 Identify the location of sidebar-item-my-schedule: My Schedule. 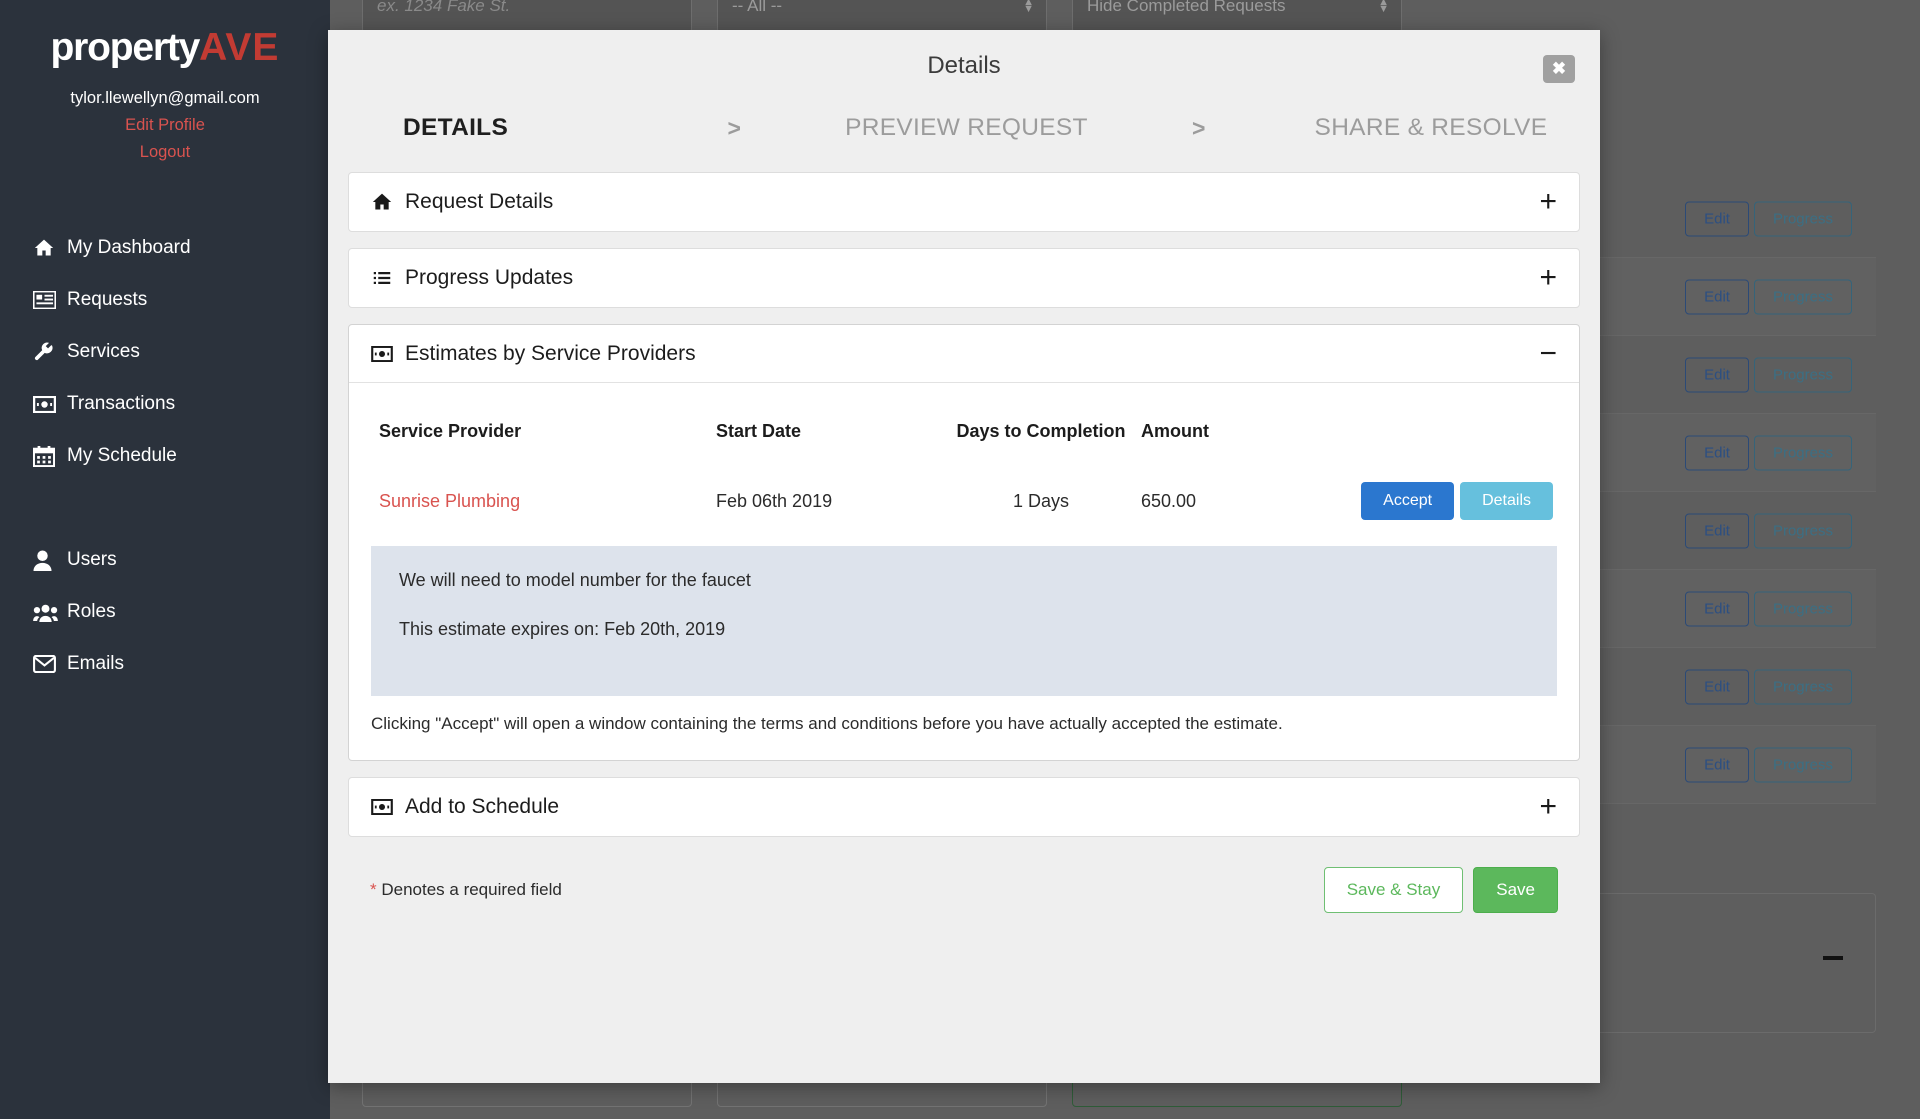
(165, 456).